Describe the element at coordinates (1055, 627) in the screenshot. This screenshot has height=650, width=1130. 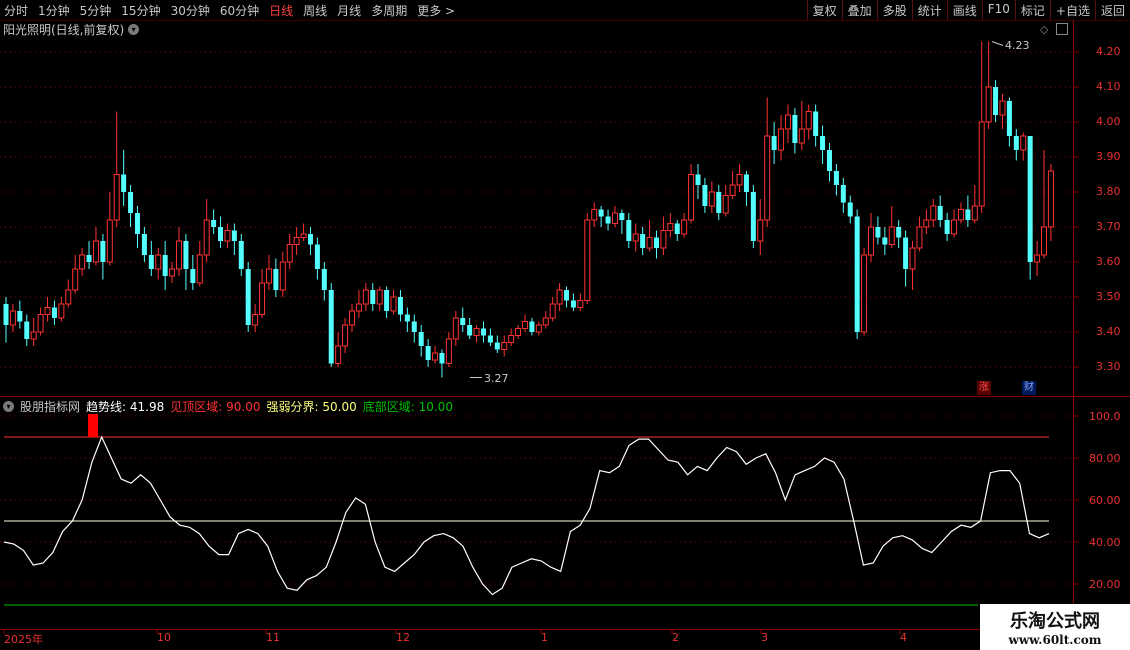
I see `watermark: 乐淘公式网 www.60lt.com` at that location.